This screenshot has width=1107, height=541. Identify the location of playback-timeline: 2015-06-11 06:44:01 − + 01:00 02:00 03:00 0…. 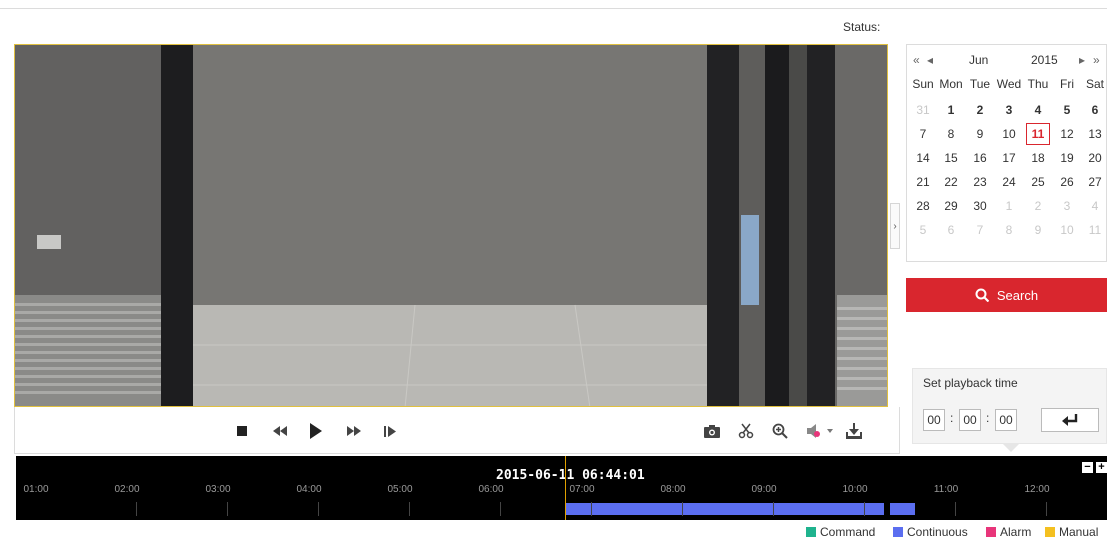
(561, 488).